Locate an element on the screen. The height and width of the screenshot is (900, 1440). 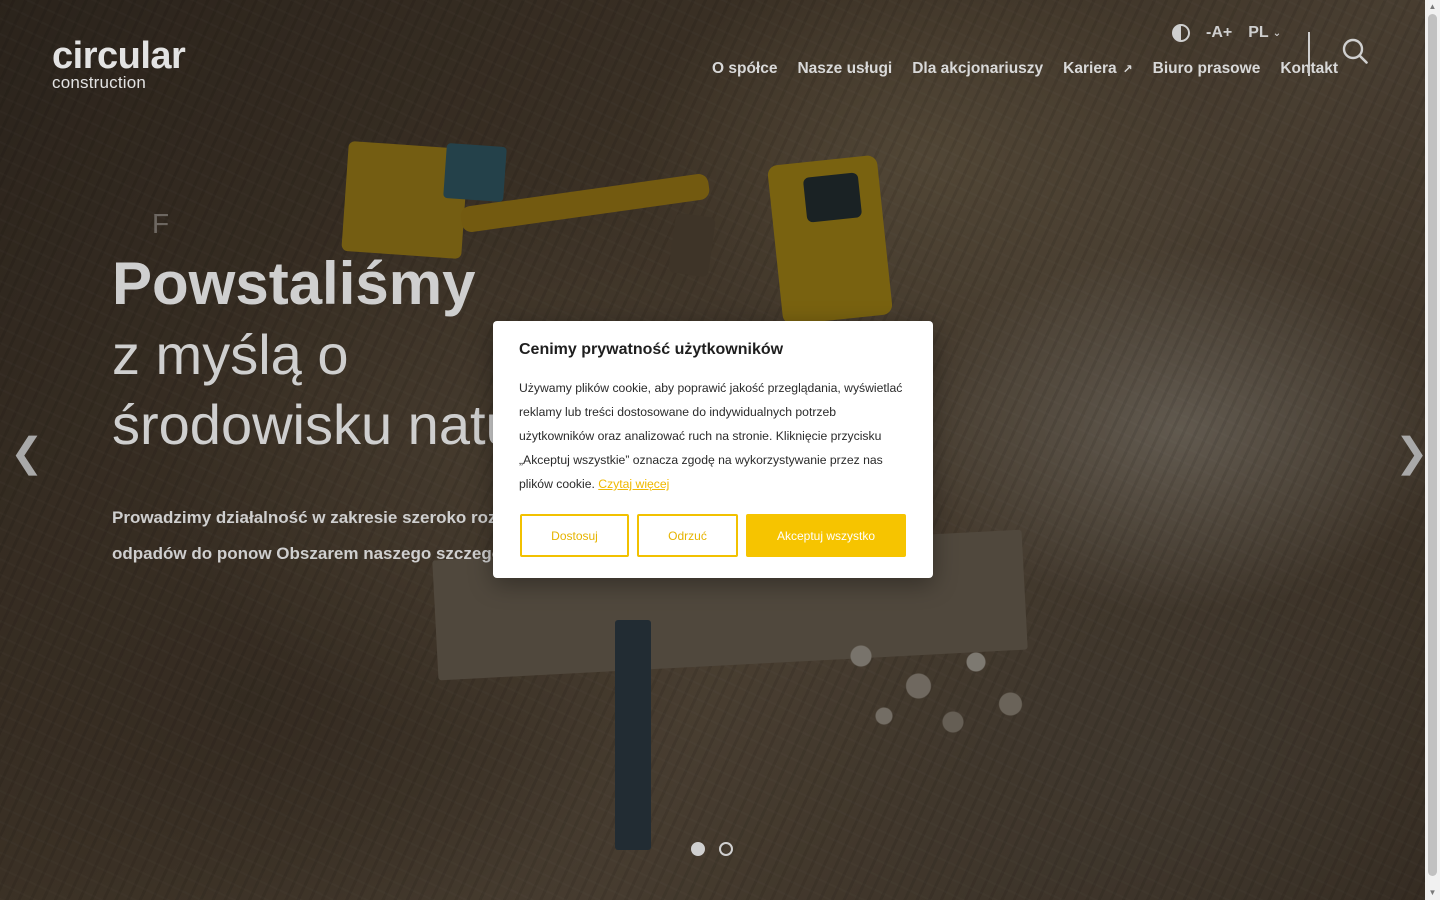
site-logo: circular construction is located at coordinates (119, 63).